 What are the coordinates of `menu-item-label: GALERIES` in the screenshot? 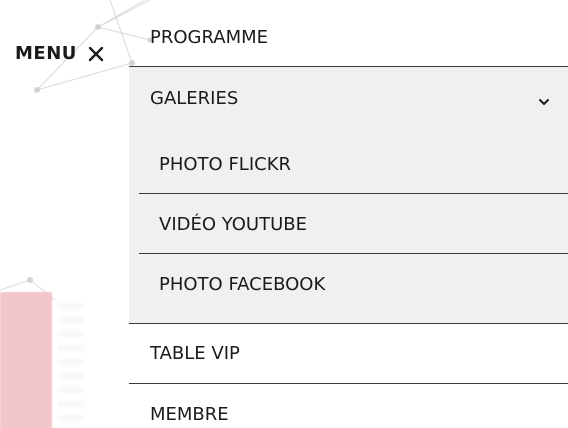 It's located at (194, 98).